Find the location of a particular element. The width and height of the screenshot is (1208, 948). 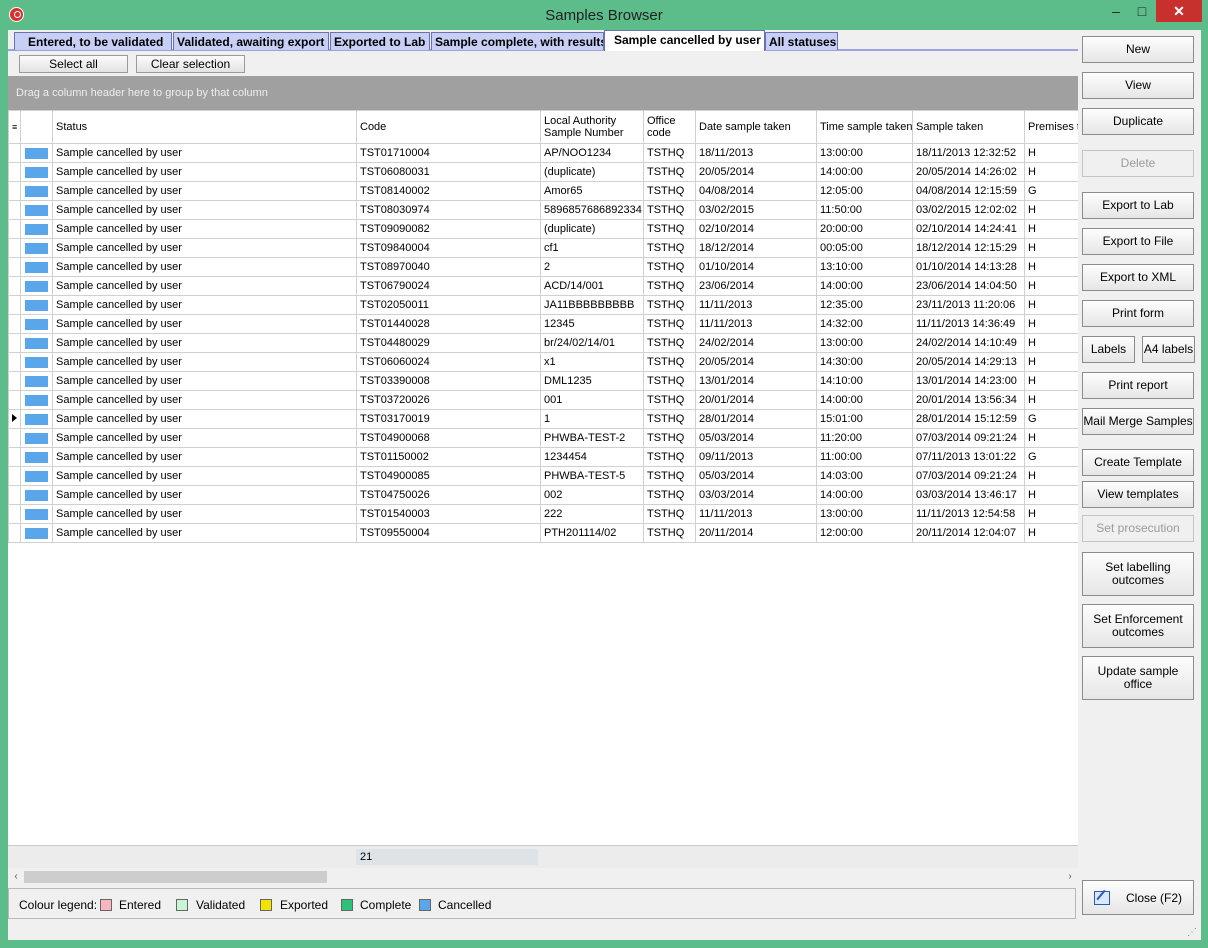

cell-date-taken: 18/11/2013 is located at coordinates (756, 153).